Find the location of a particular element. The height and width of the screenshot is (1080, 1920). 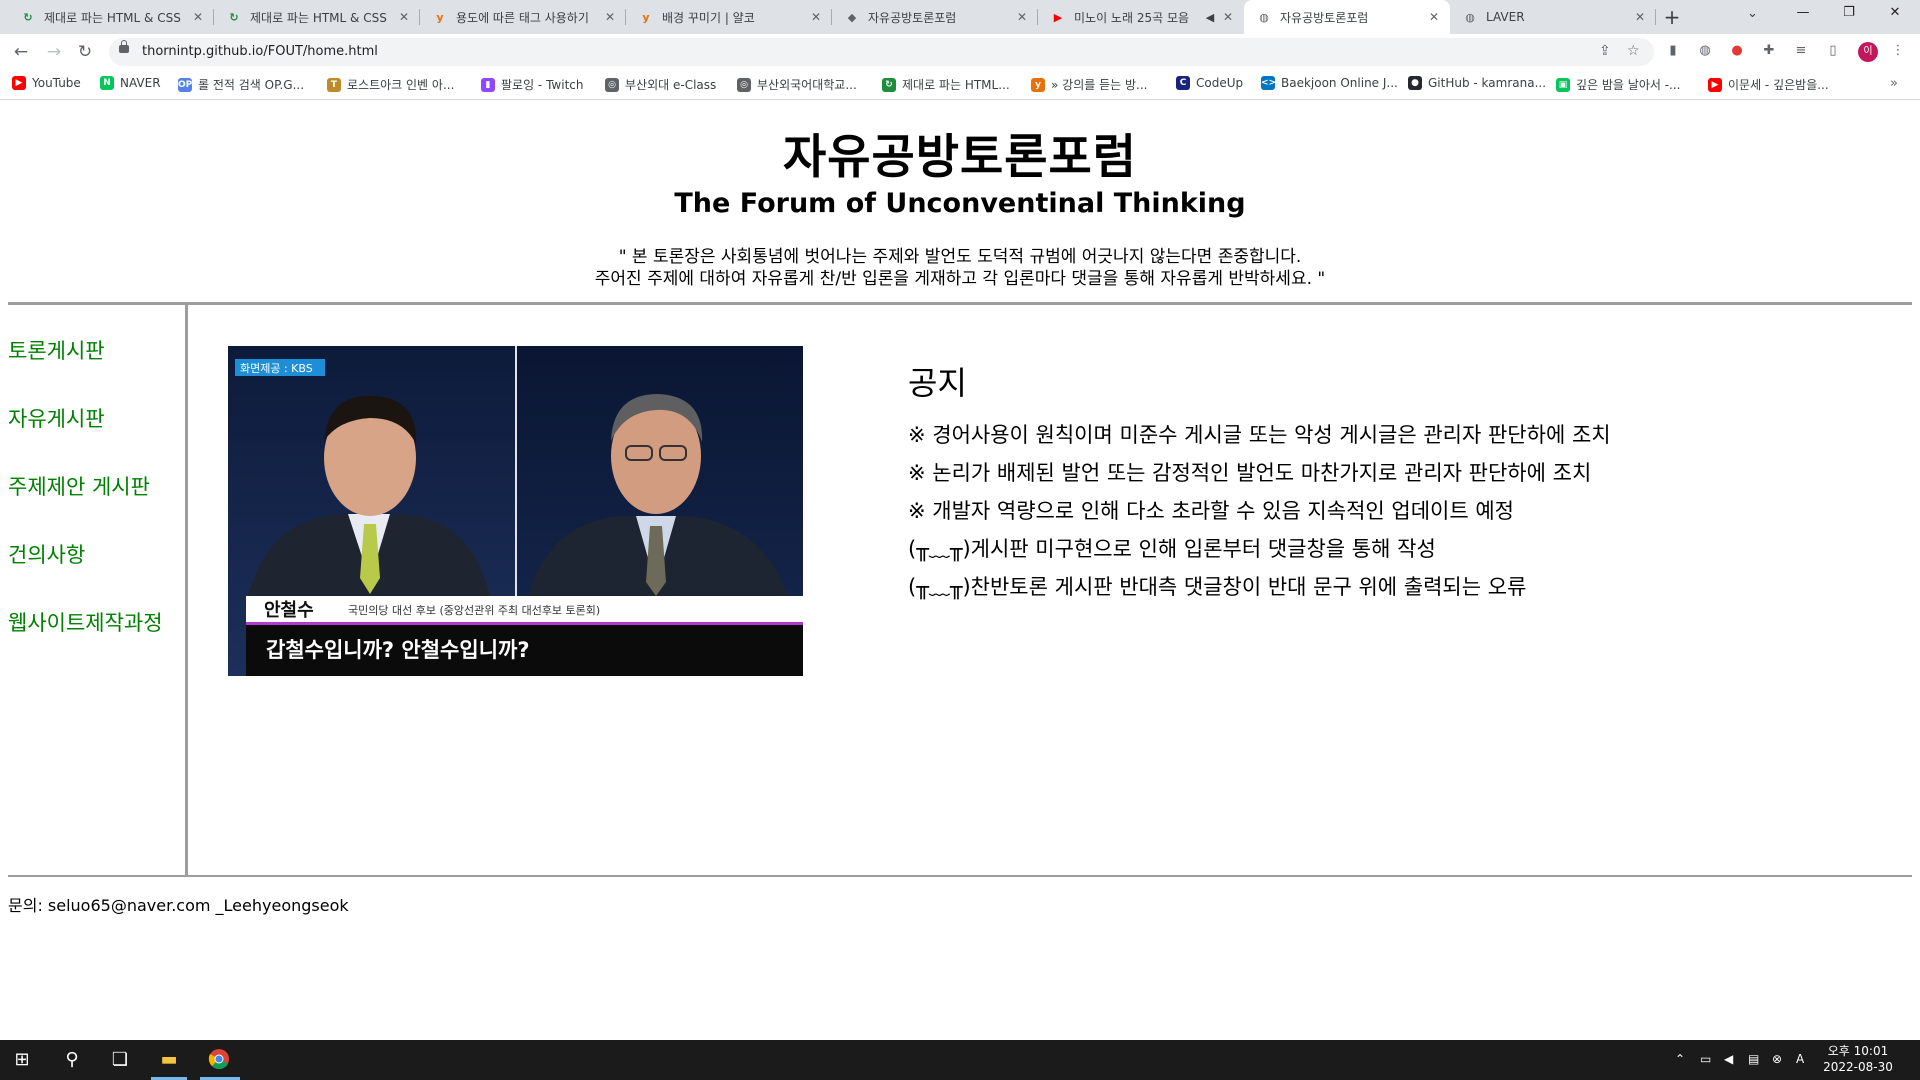

record-icon: ● is located at coordinates (1737, 51).